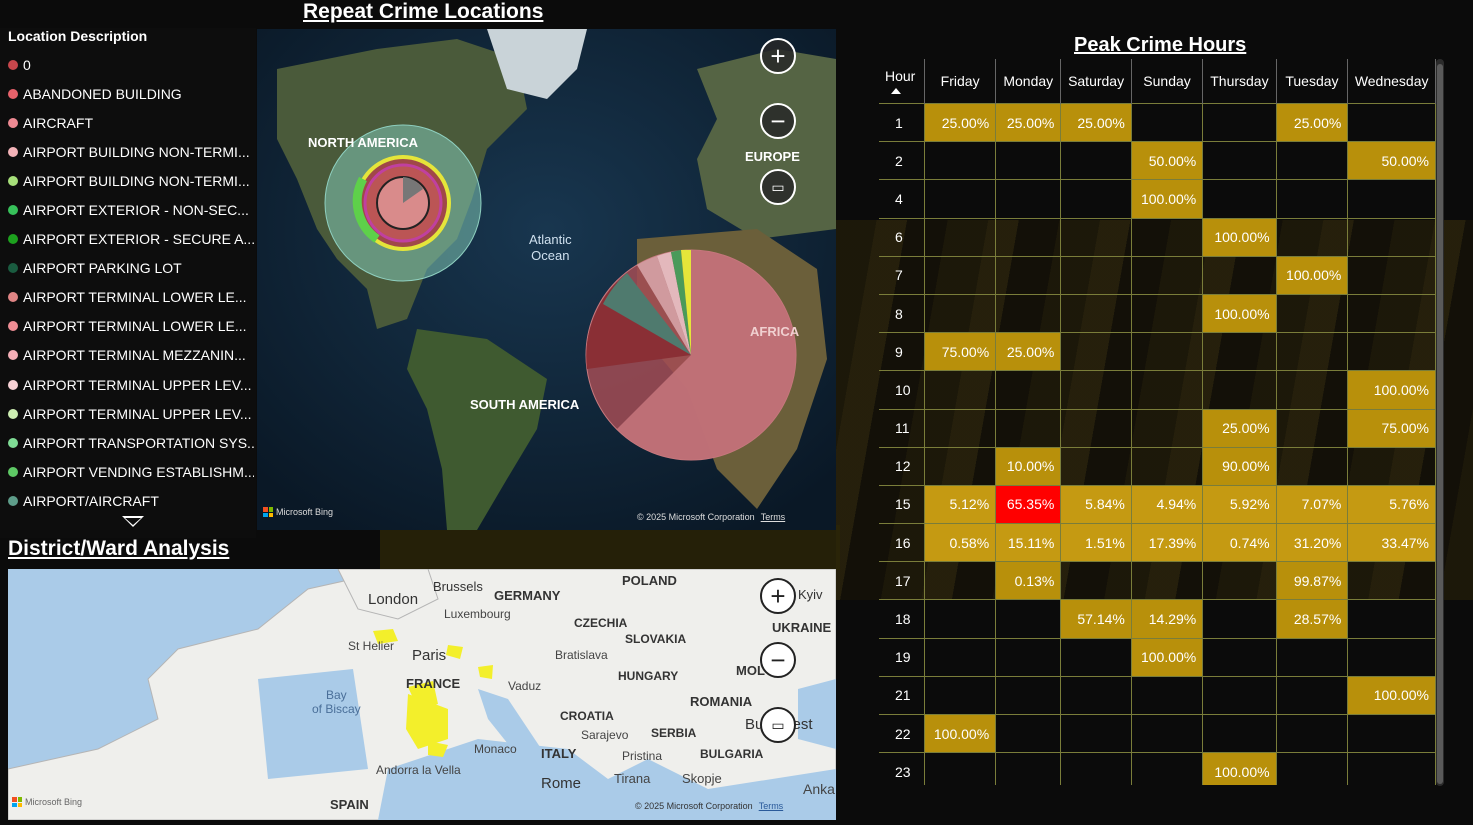  What do you see at coordinates (1239, 504) in the screenshot?
I see `percent-cell: 5.92%` at bounding box center [1239, 504].